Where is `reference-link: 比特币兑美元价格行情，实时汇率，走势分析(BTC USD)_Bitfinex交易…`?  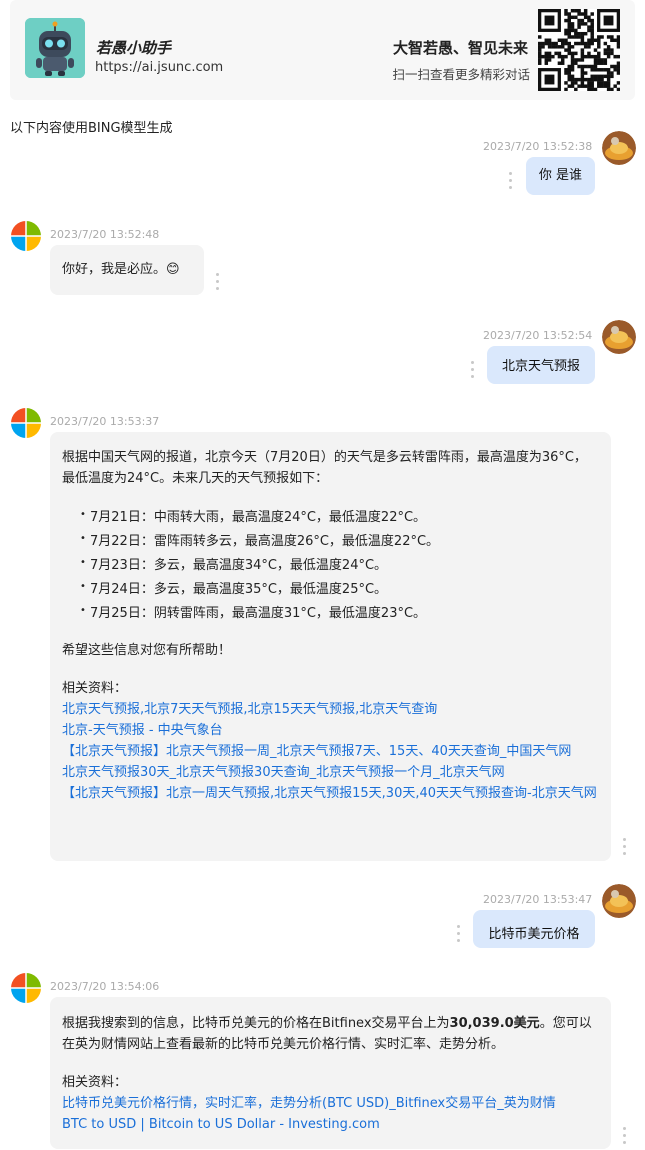
reference-link: 比特币兑美元价格行情，实时汇率，走势分析(BTC USD)_Bitfinex交易… is located at coordinates (330, 1103).